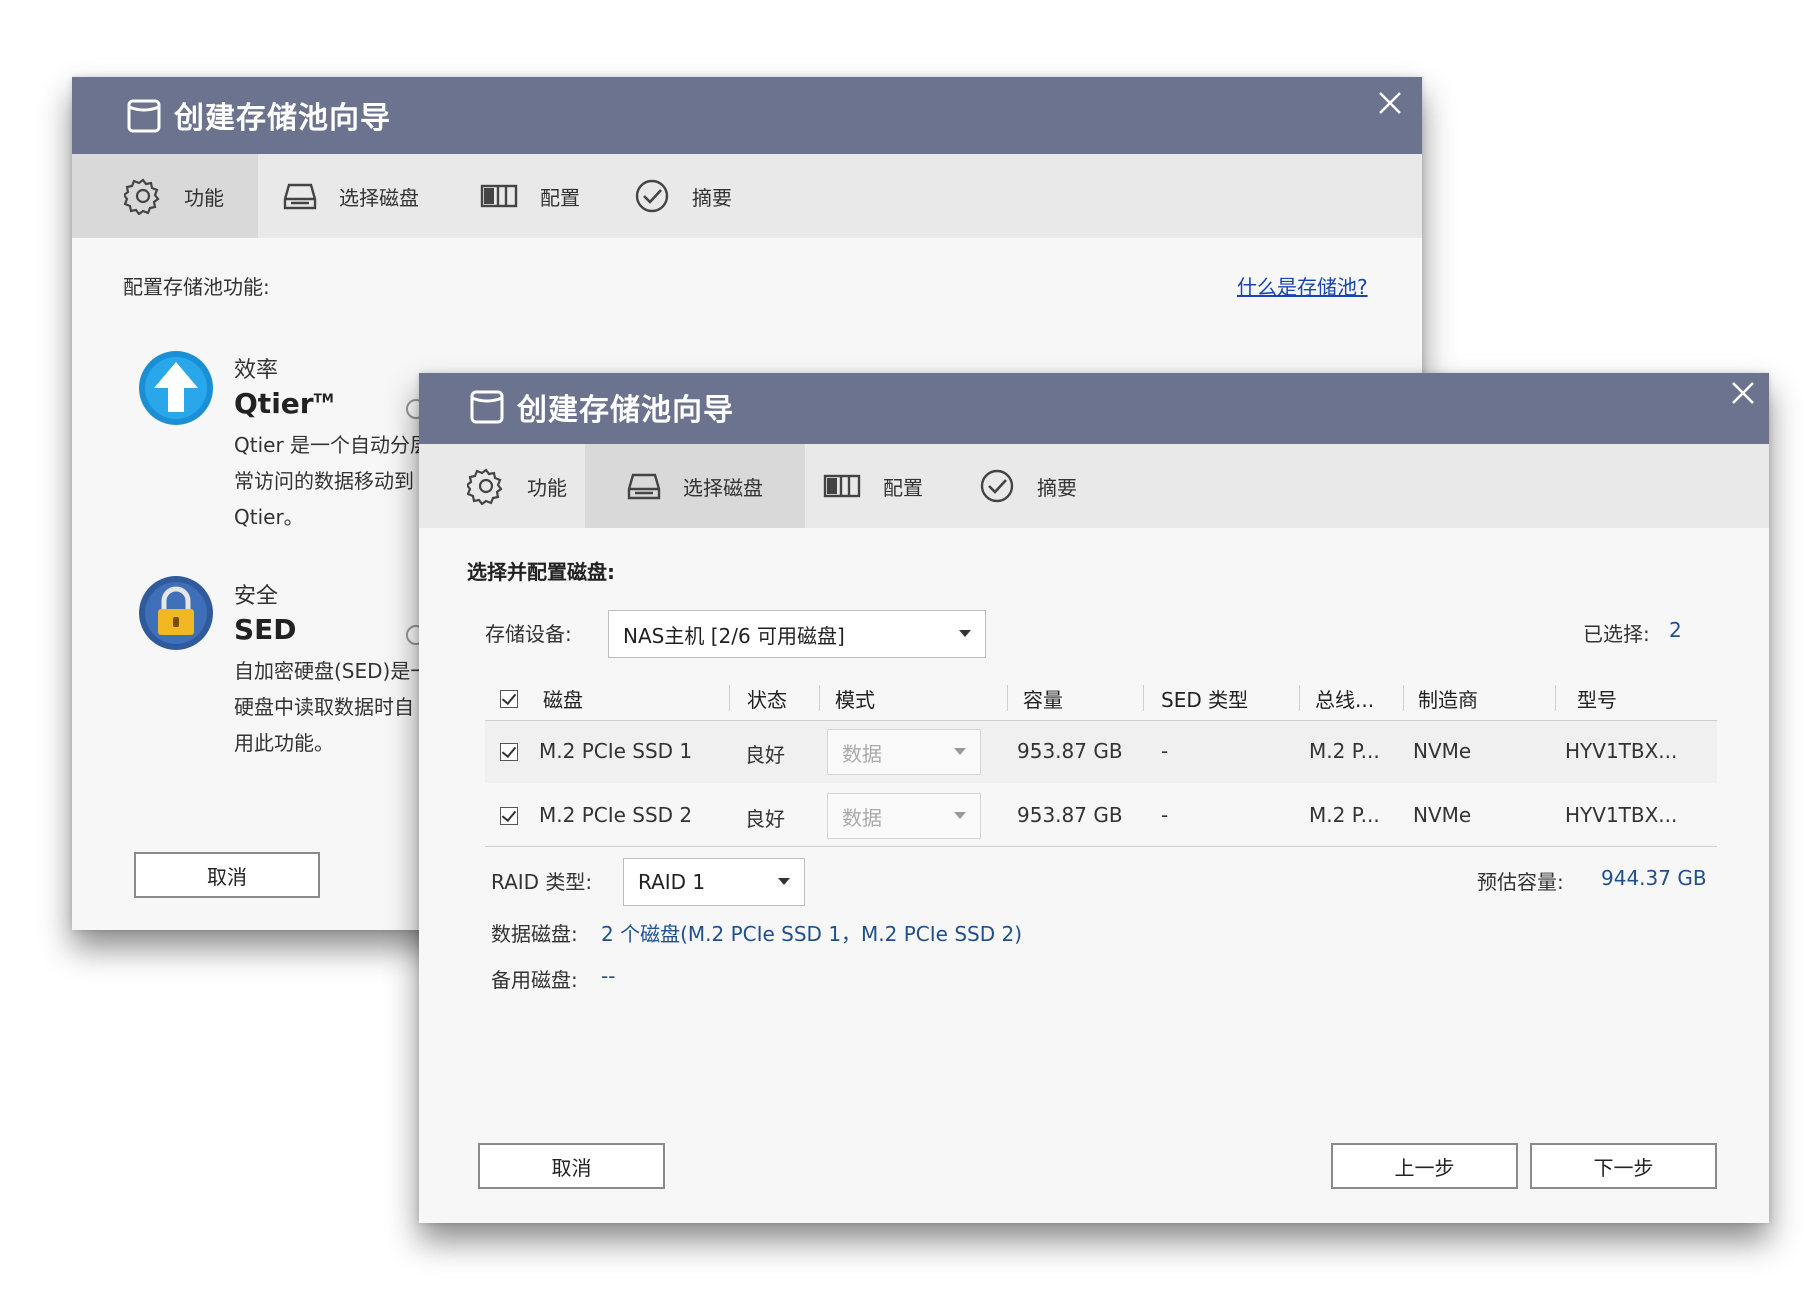 The width and height of the screenshot is (1816, 1290). I want to click on cell-disk: M.2 PCIe SSD 2, so click(616, 815).